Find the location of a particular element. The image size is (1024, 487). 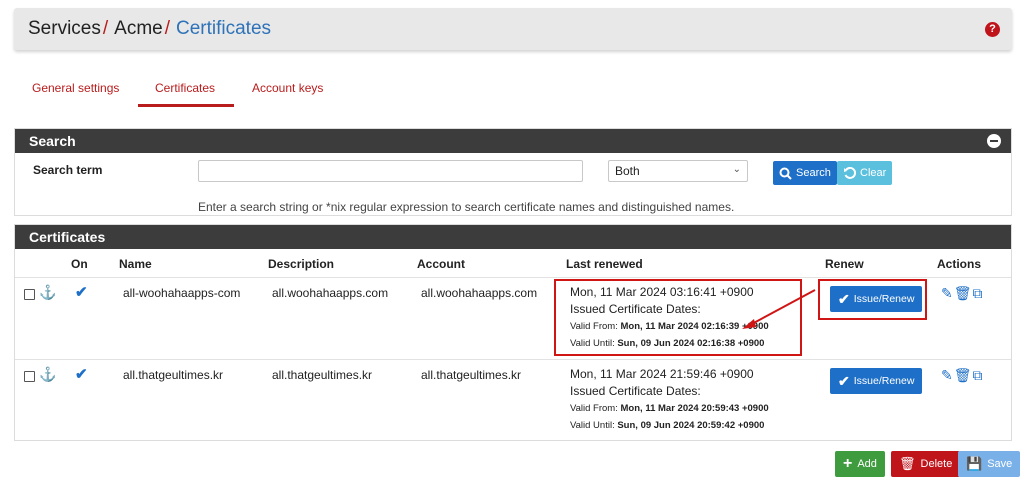

floppy-disk-icon: 💾 is located at coordinates (974, 463).